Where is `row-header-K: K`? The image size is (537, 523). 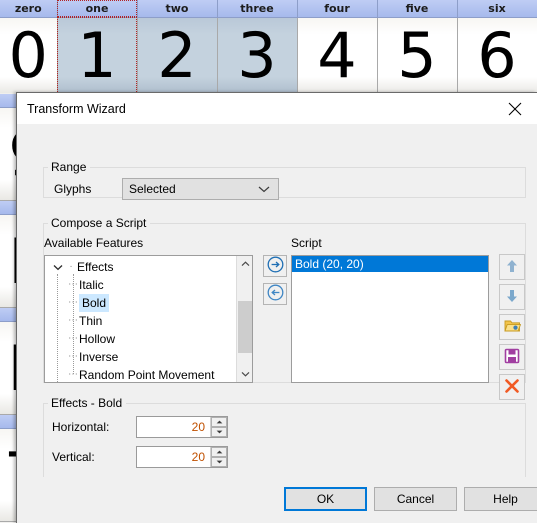
row-header-K: K is located at coordinates (8, 315).